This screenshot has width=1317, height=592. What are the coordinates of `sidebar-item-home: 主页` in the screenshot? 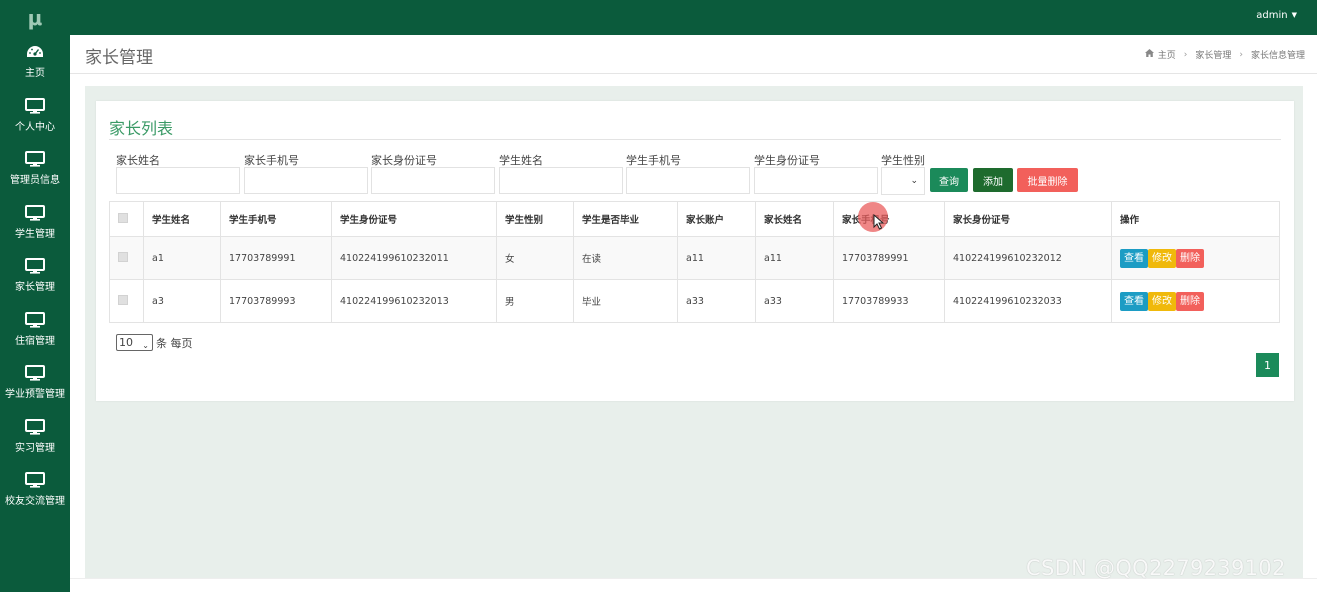 It's located at (35, 62).